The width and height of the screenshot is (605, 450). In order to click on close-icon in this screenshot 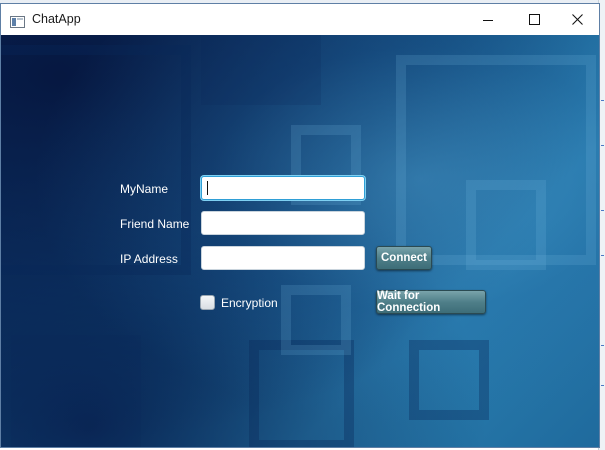, I will do `click(577, 19)`.